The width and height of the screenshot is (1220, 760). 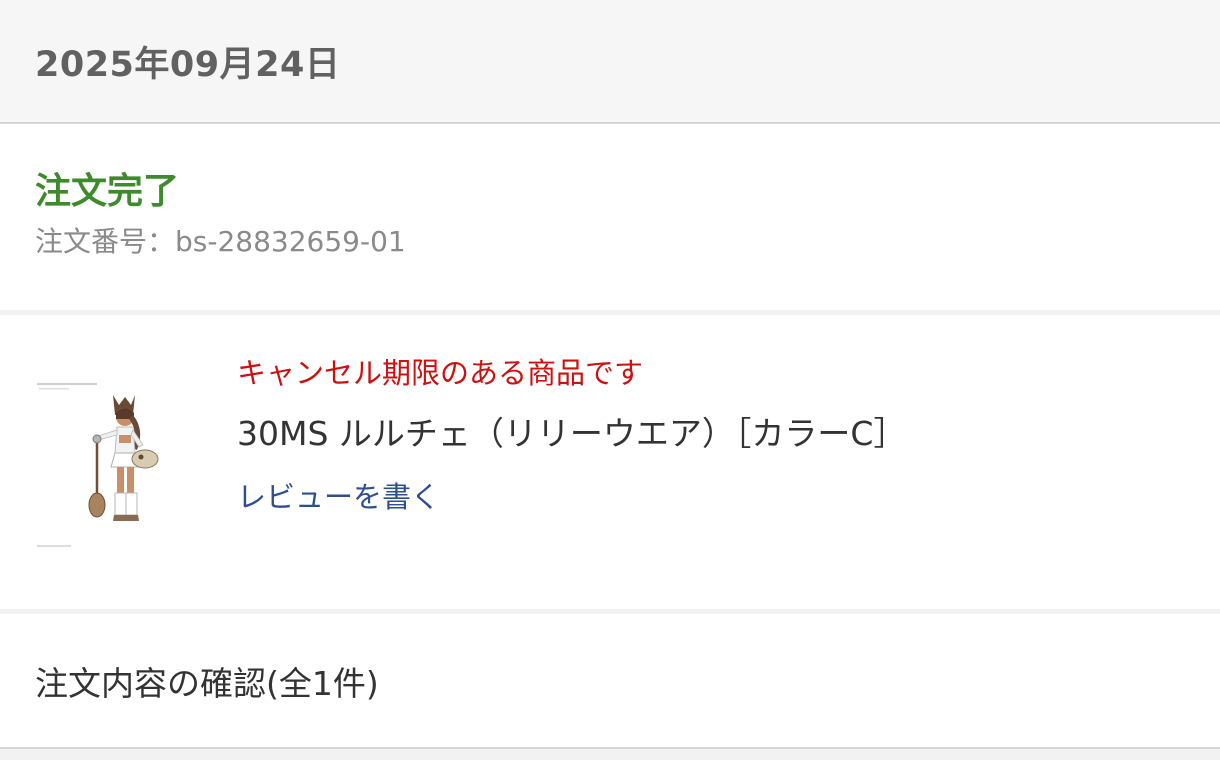 What do you see at coordinates (610, 754) in the screenshot?
I see `bottom-spacer` at bounding box center [610, 754].